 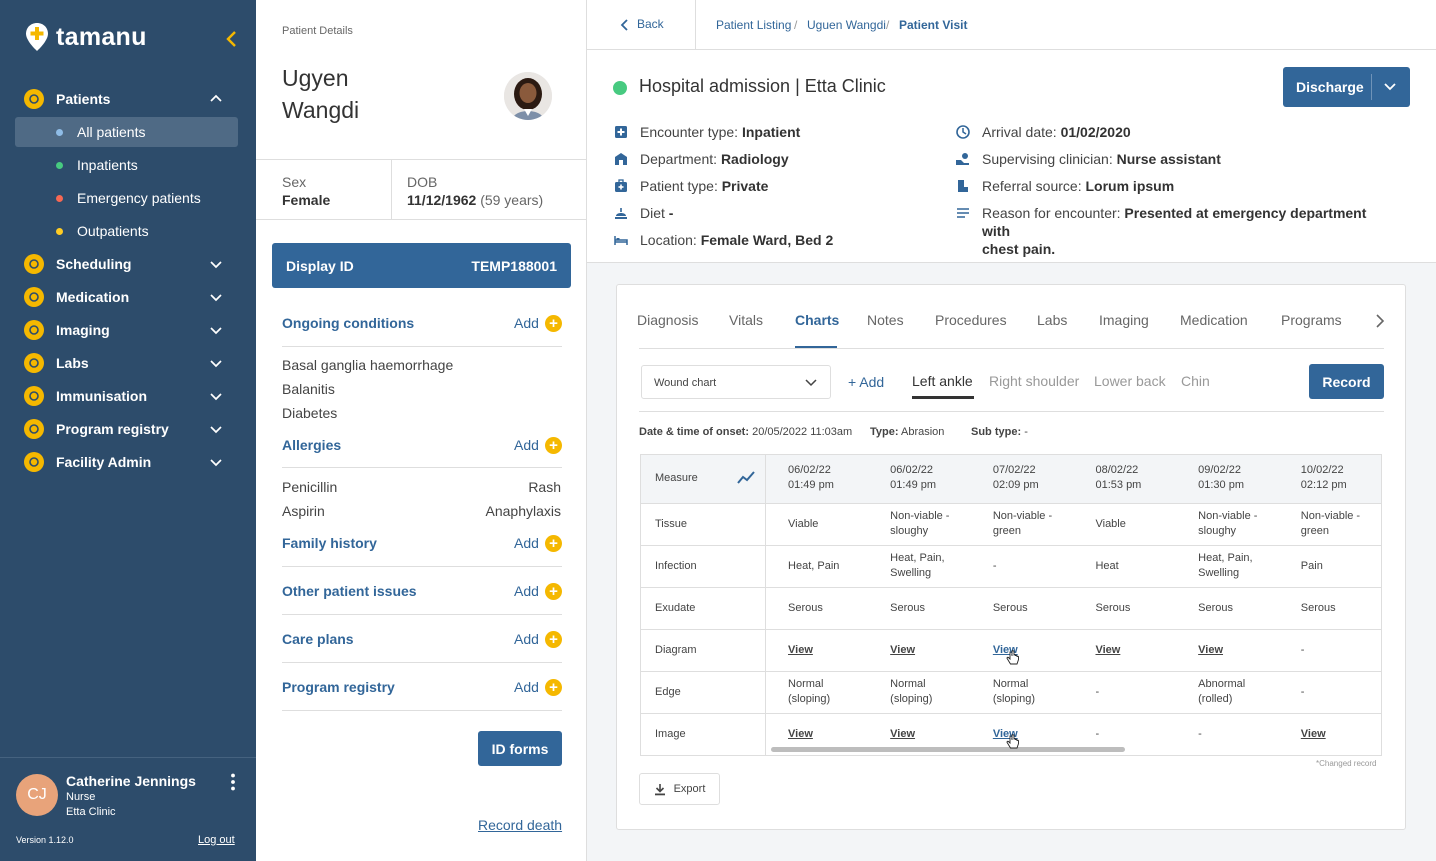 What do you see at coordinates (216, 99) in the screenshot?
I see `chevron-up-icon` at bounding box center [216, 99].